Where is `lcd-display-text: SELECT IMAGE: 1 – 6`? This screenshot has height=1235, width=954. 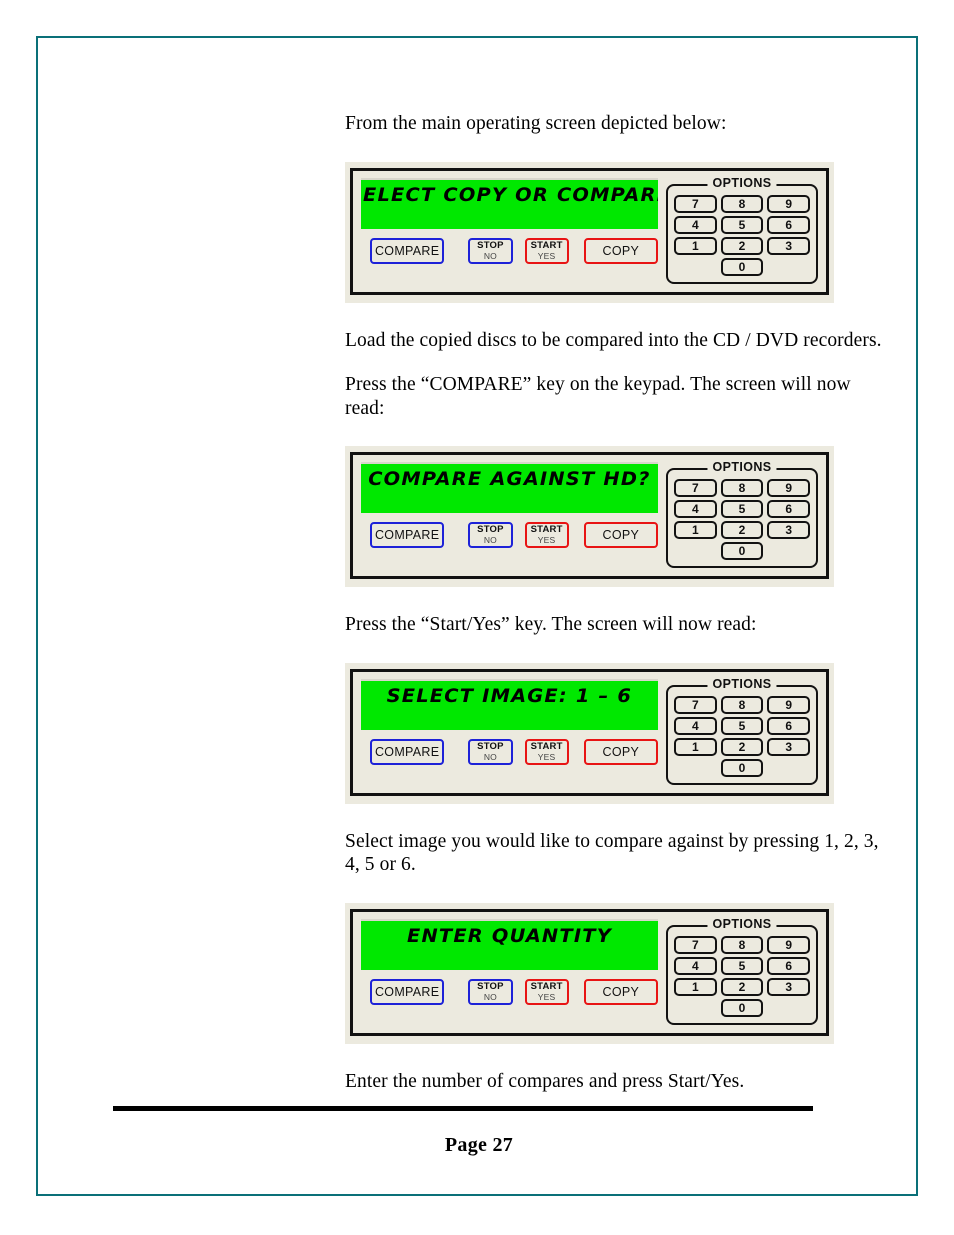
lcd-display-text: SELECT IMAGE: 1 – 6 is located at coordinates (509, 695).